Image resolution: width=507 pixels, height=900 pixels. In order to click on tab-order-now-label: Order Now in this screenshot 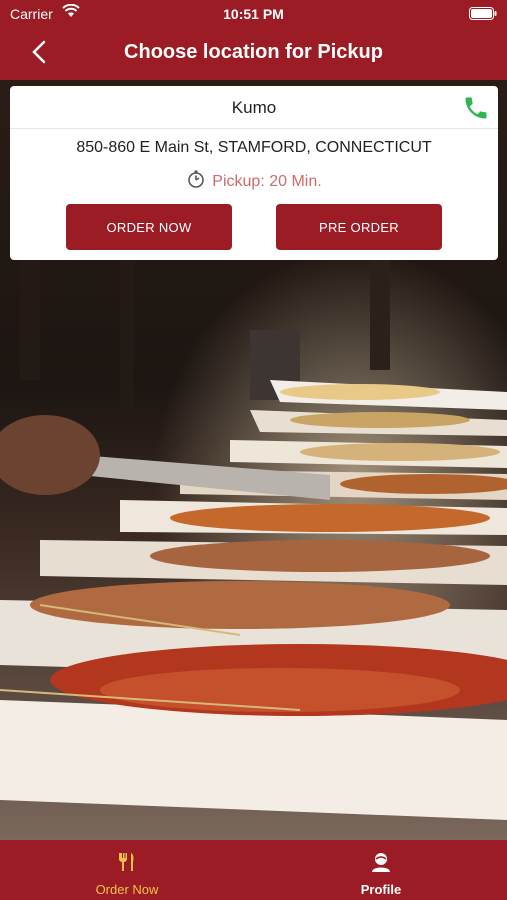, I will do `click(127, 889)`.